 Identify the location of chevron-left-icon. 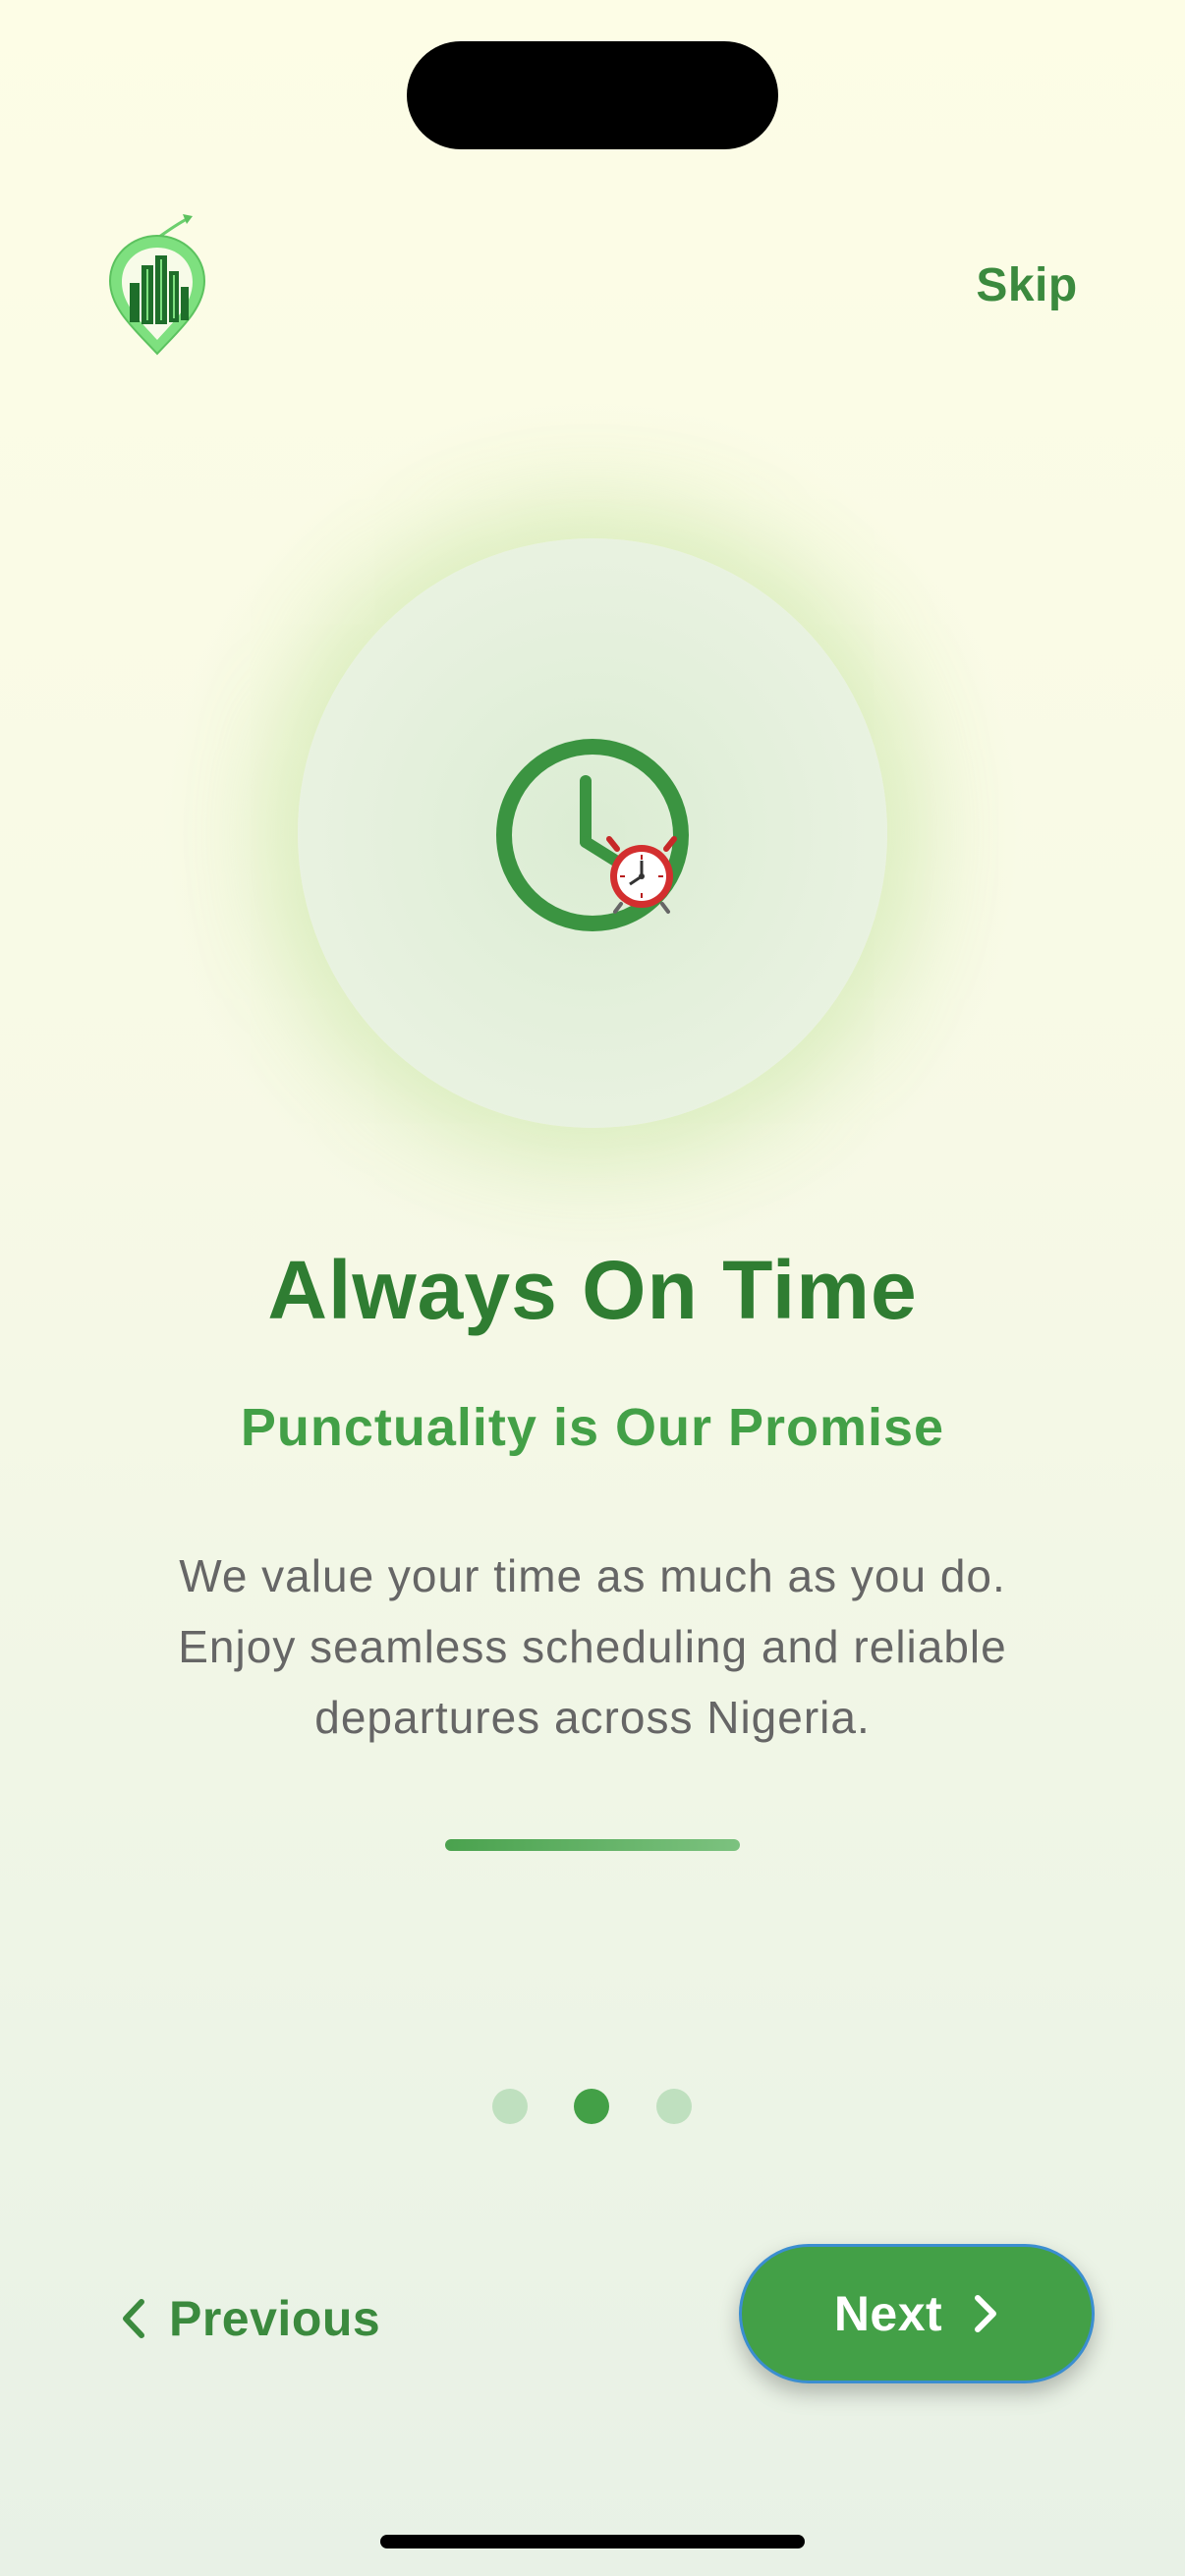
(134, 2318).